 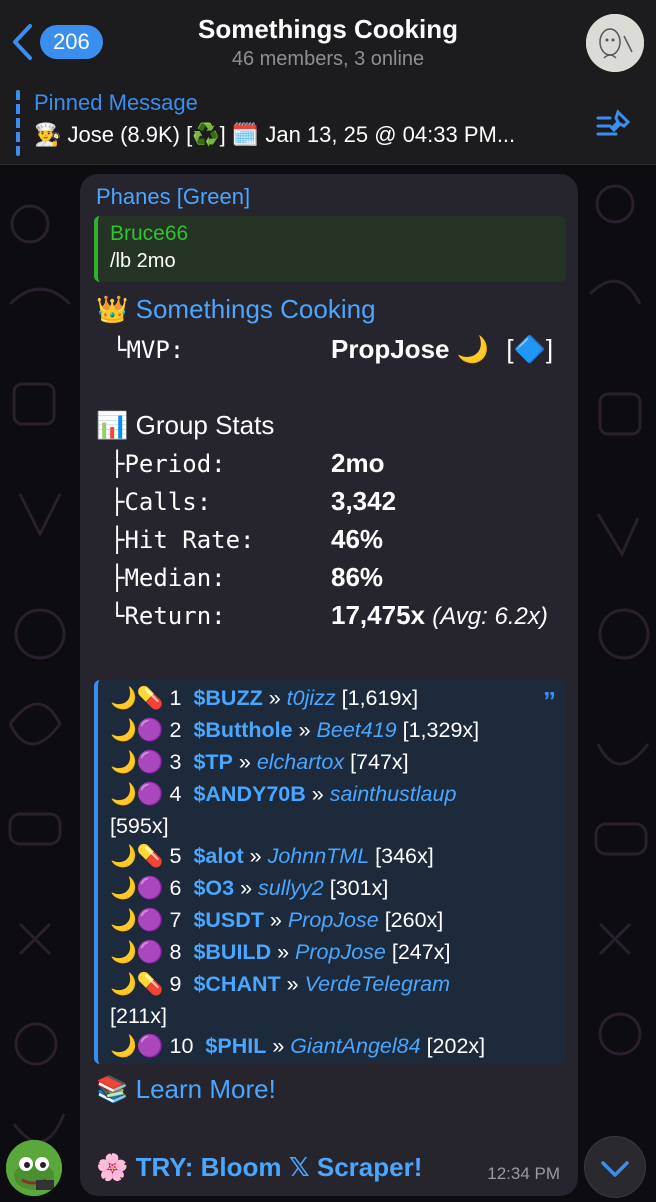 I want to click on stat-value-wrap: 3,342, so click(x=363, y=501).